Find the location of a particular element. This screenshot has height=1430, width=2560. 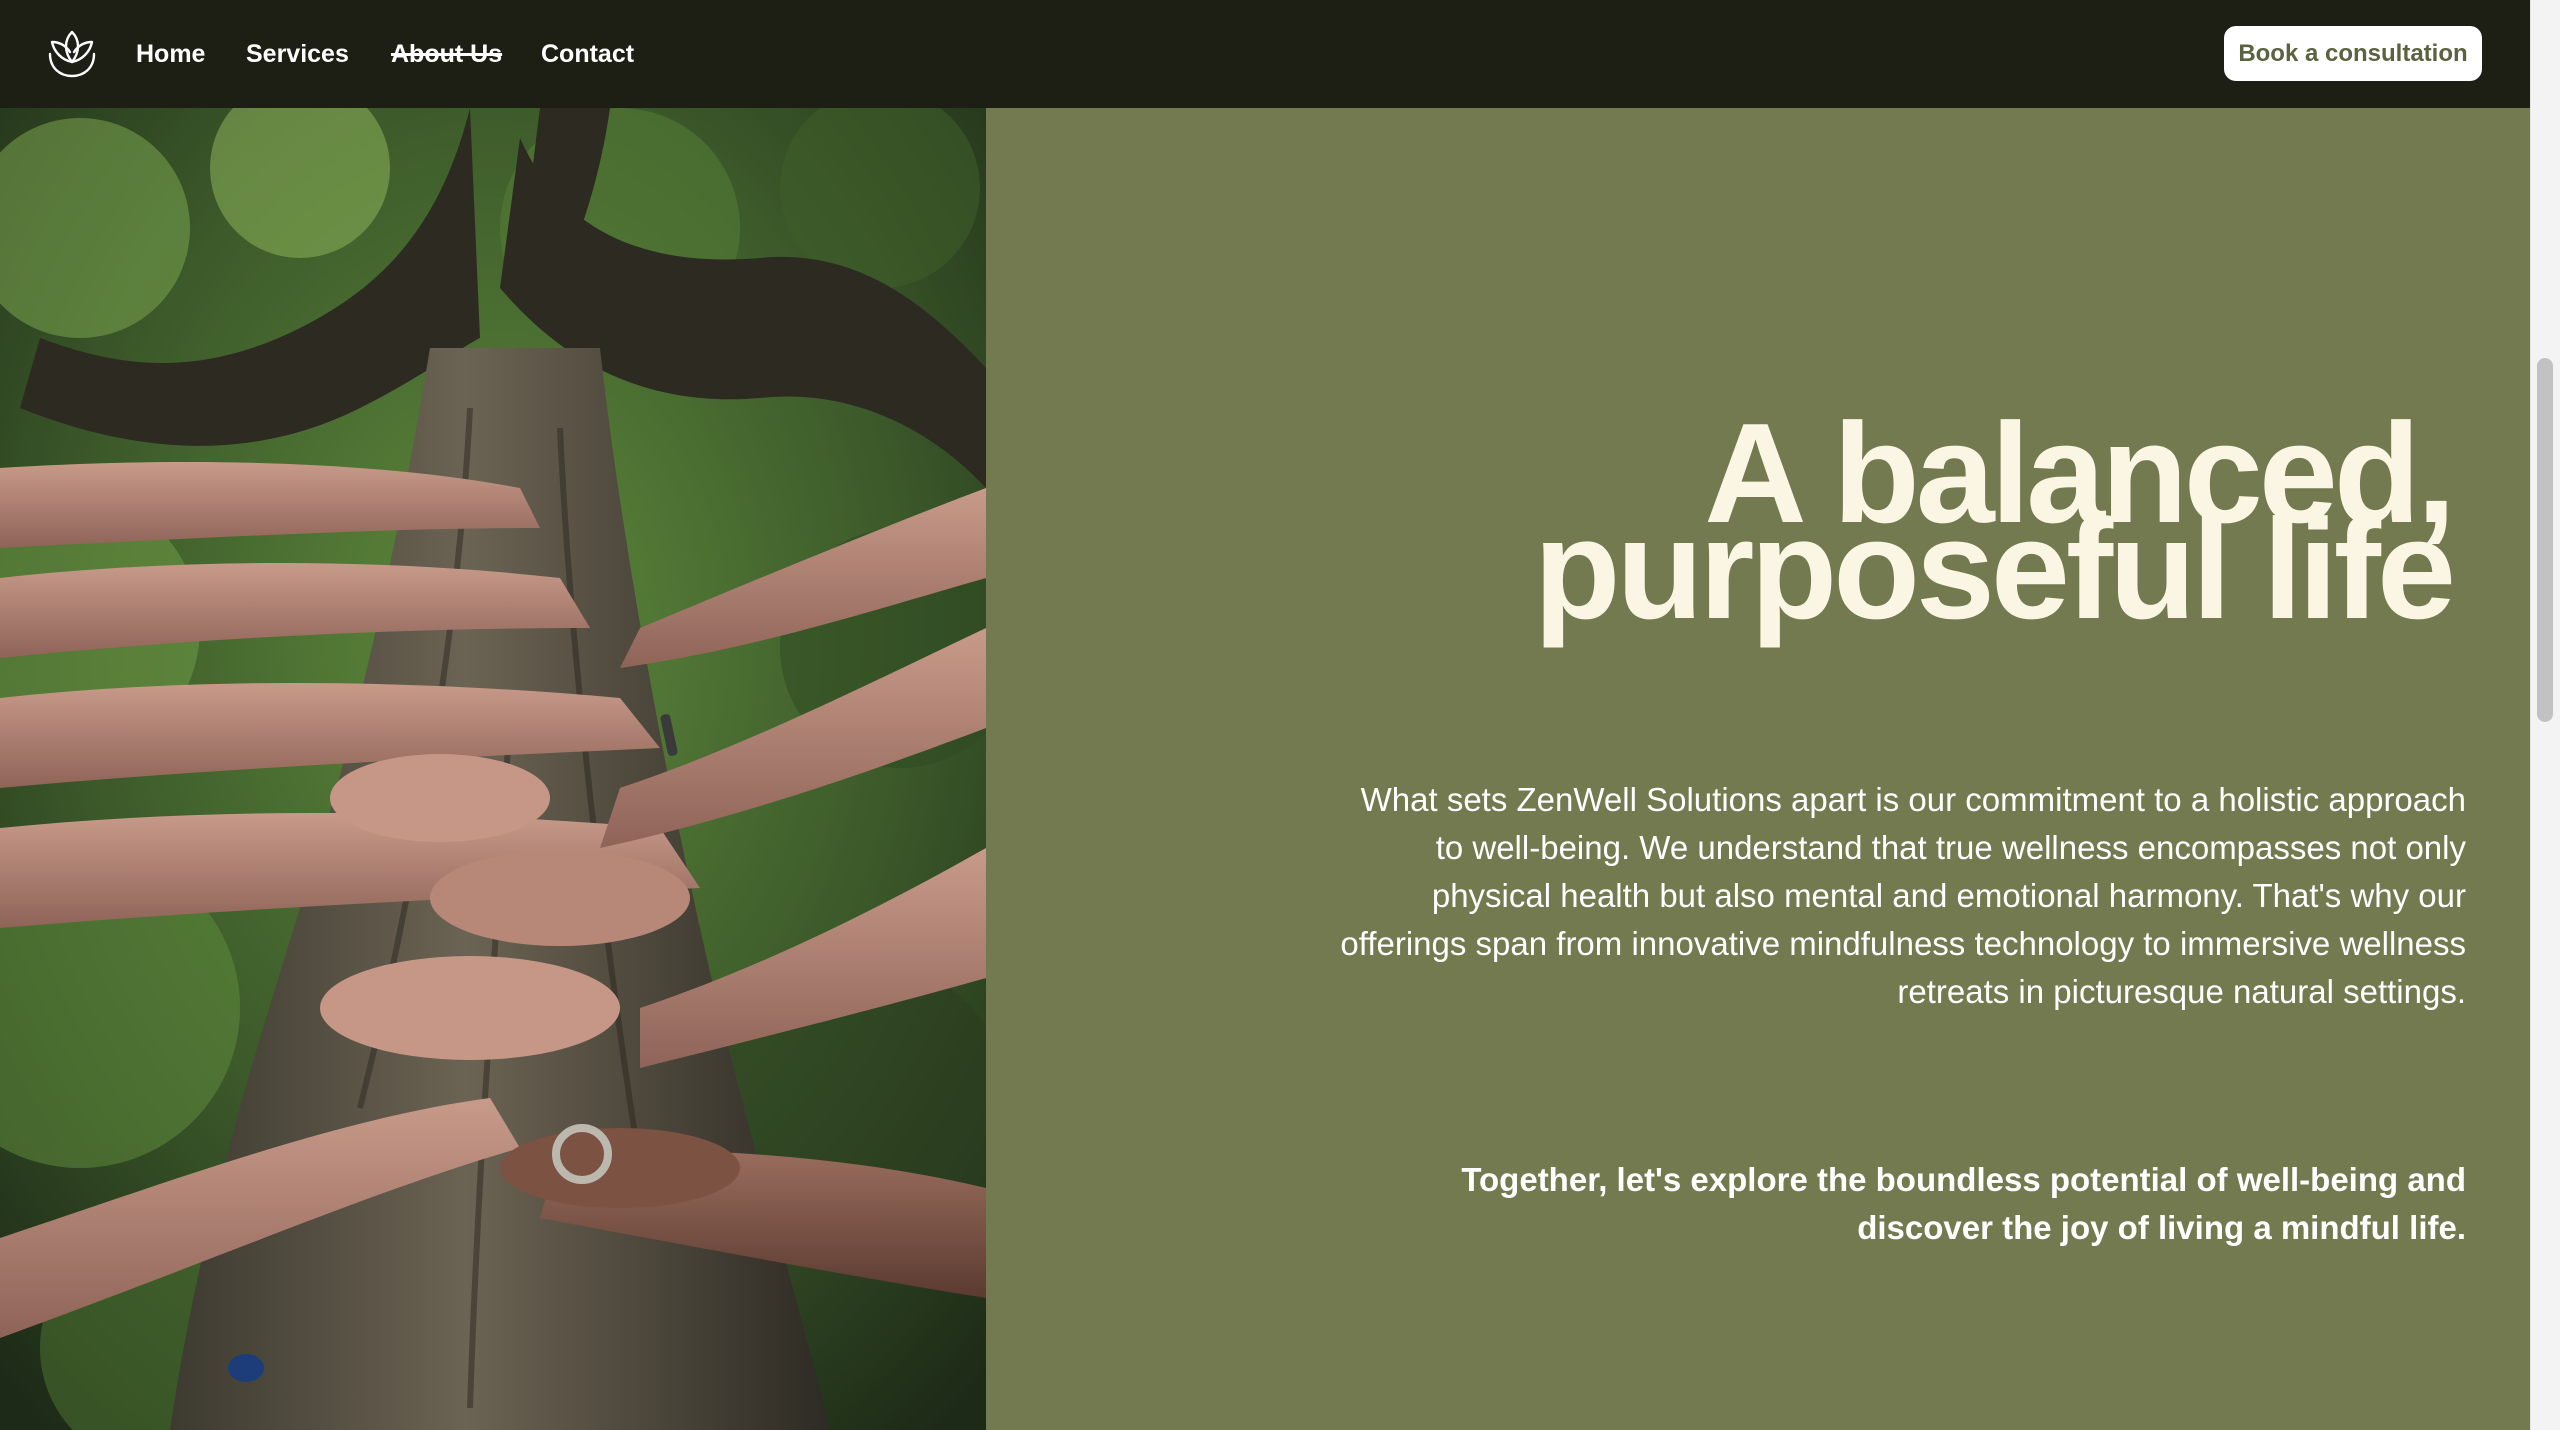

nav-link-about-us: About Us is located at coordinates (446, 54).